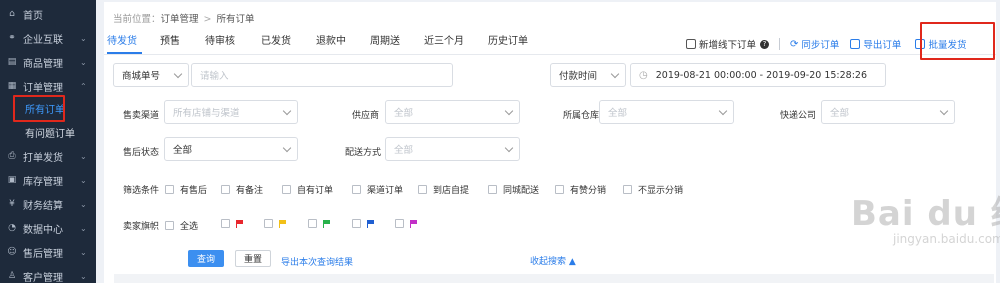  Describe the element at coordinates (385, 191) in the screenshot. I see `condition-label: 渠道订单` at that location.